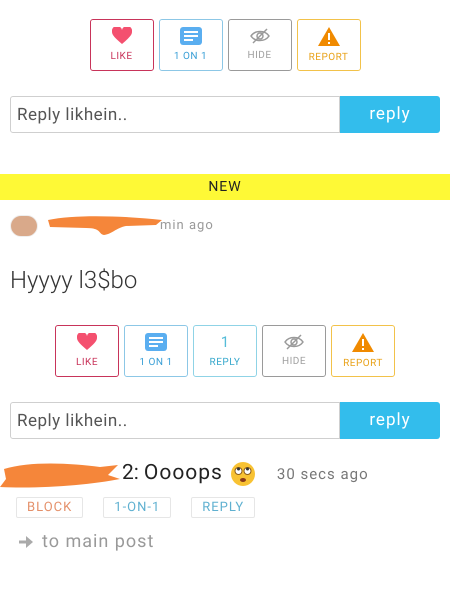 This screenshot has width=450, height=597. What do you see at coordinates (183, 474) in the screenshot?
I see `comment-text: Oooops` at bounding box center [183, 474].